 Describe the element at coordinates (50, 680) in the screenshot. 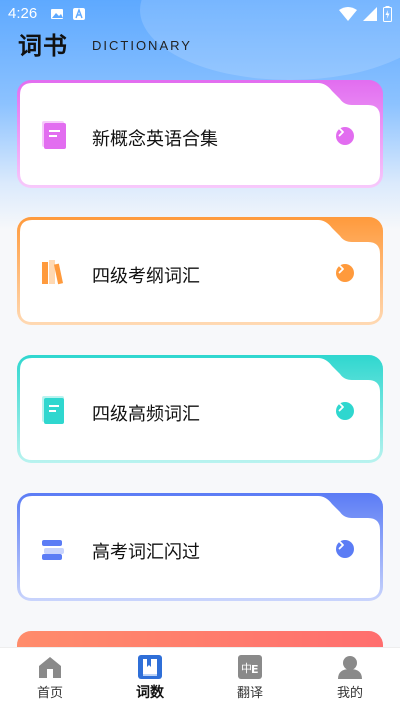

I see `tab-home: 首页` at that location.